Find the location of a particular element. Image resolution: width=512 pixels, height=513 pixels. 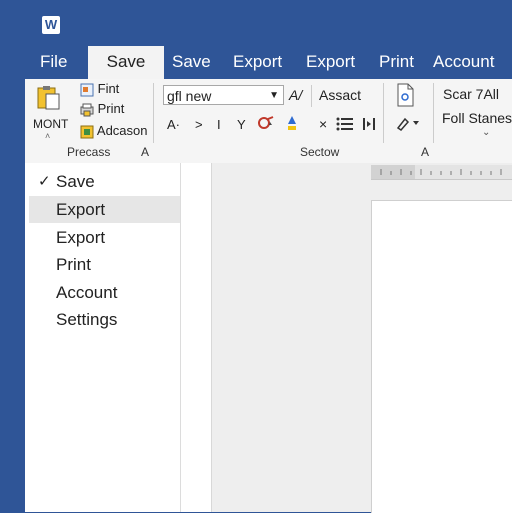

chevron-down-icon: ˄ is located at coordinates (47, 136).